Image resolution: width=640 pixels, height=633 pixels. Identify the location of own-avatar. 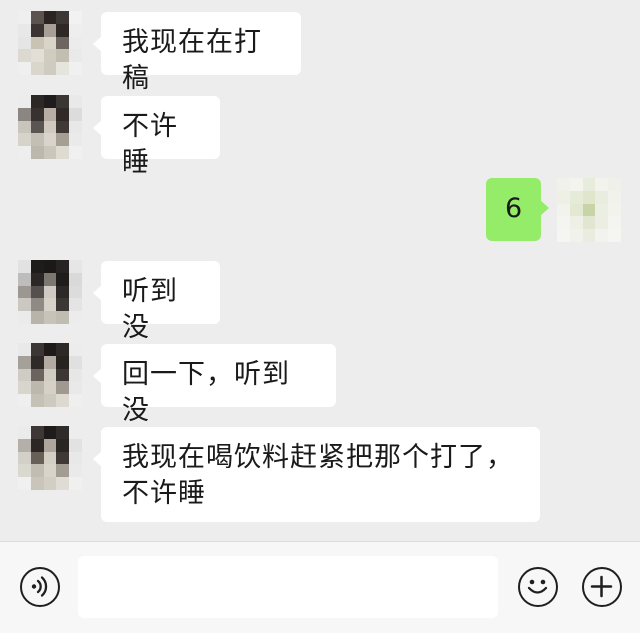
(589, 210).